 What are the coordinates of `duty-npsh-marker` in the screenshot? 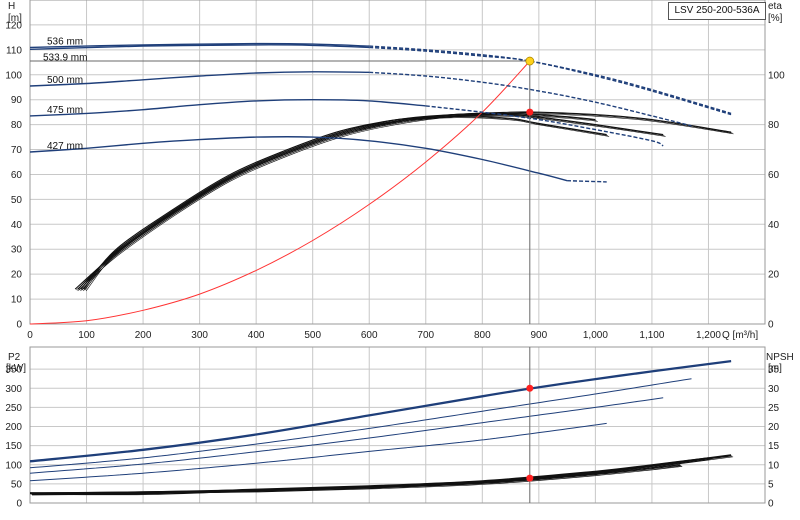 It's located at (530, 478).